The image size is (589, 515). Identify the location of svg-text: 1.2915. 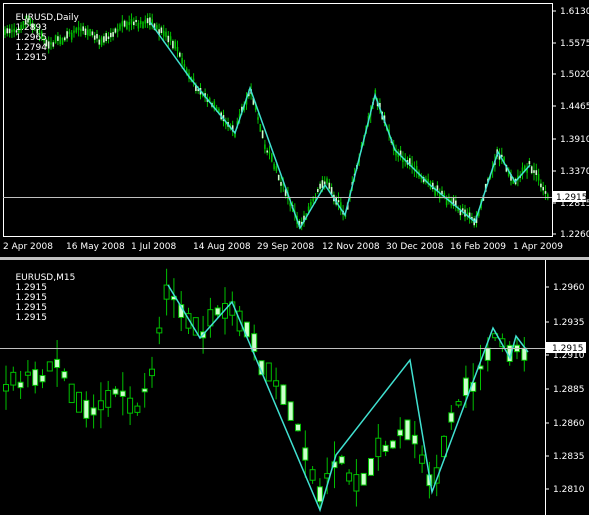
(568, 349).